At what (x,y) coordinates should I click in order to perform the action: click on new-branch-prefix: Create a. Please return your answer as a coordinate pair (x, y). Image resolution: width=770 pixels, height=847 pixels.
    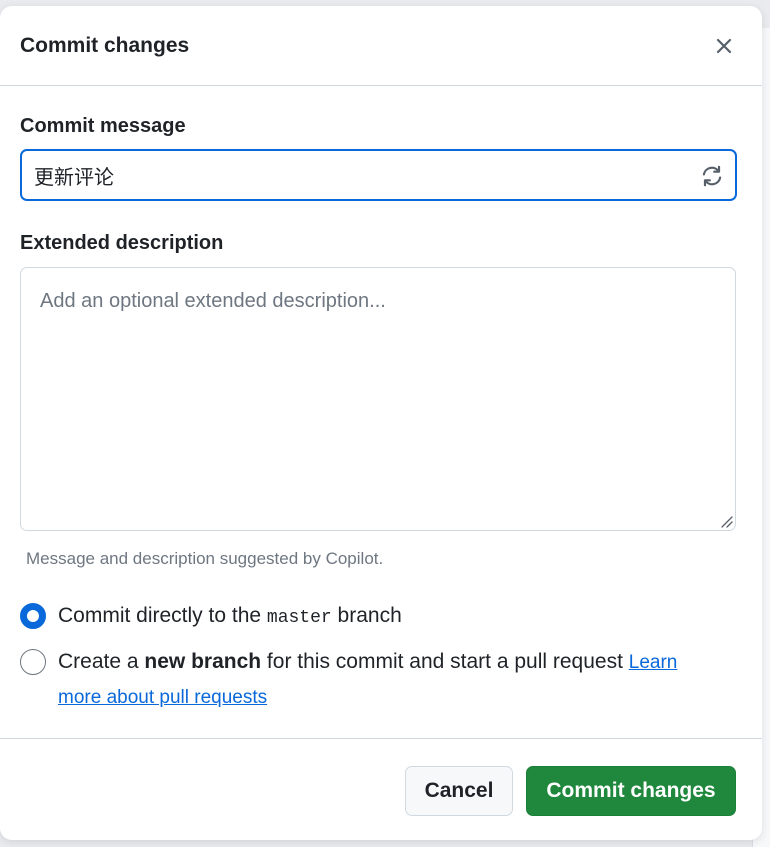
    Looking at the image, I should click on (101, 661).